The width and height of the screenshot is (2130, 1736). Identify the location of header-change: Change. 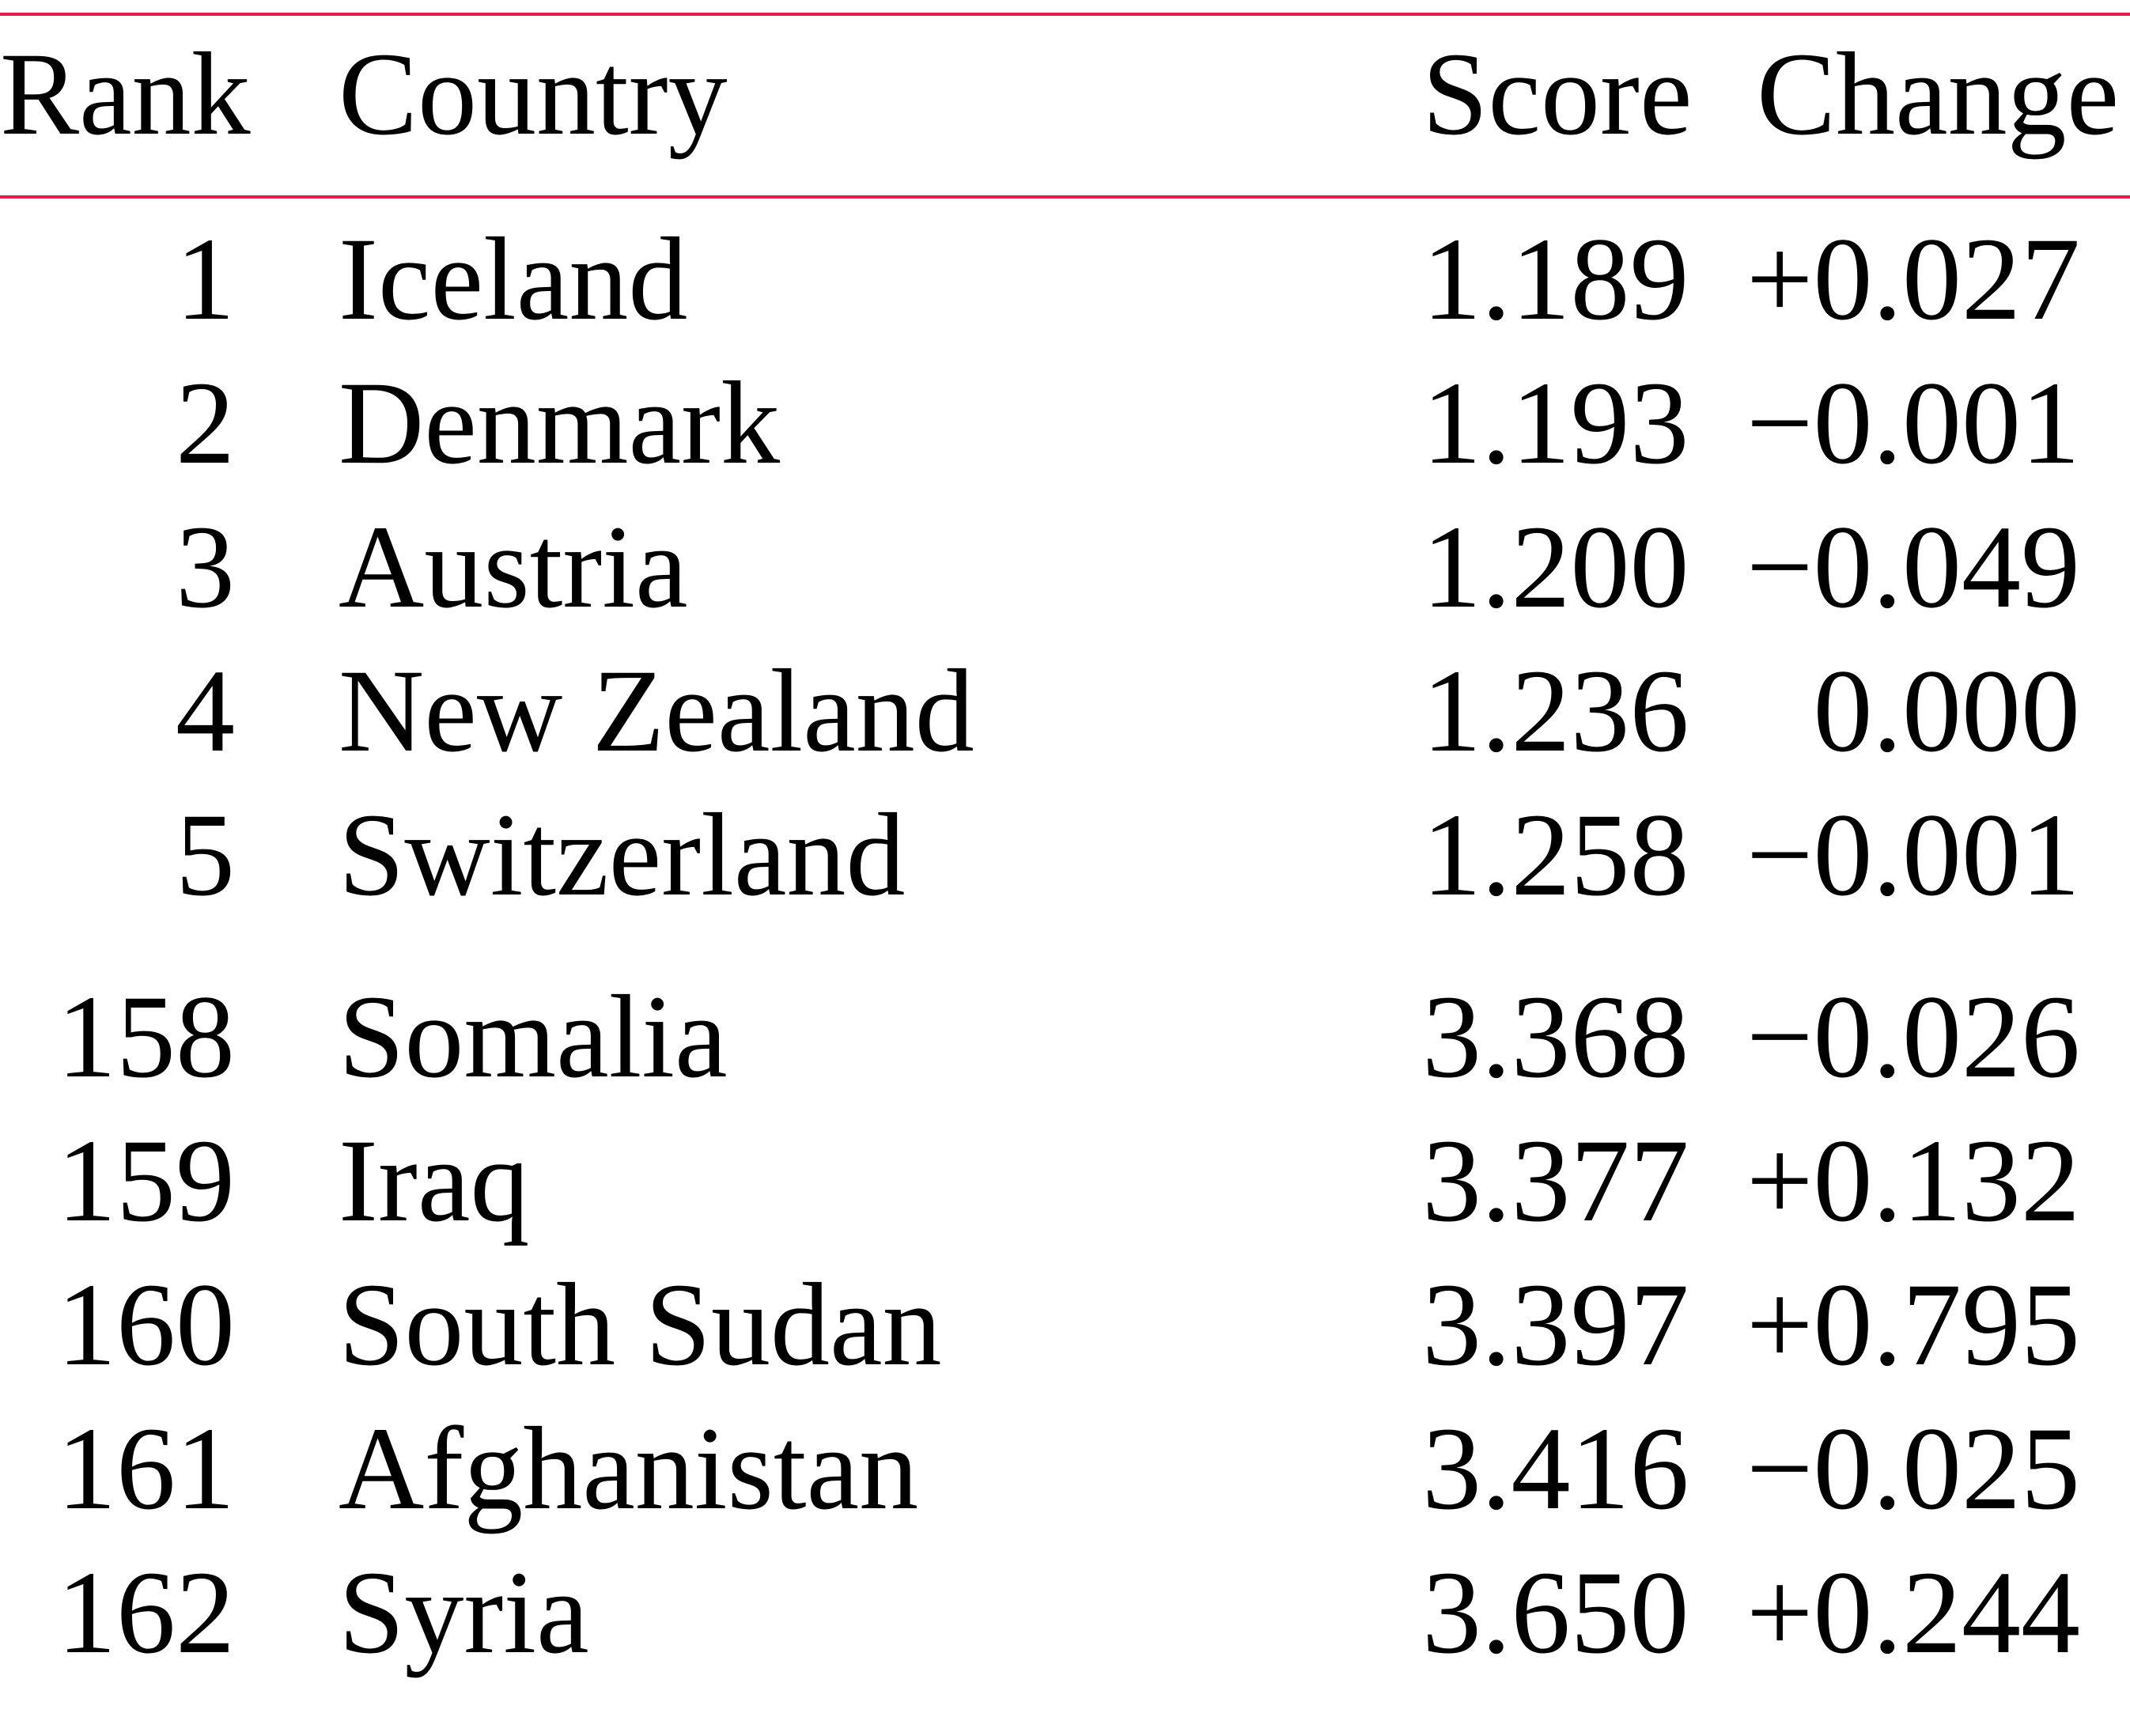
(1938, 94).